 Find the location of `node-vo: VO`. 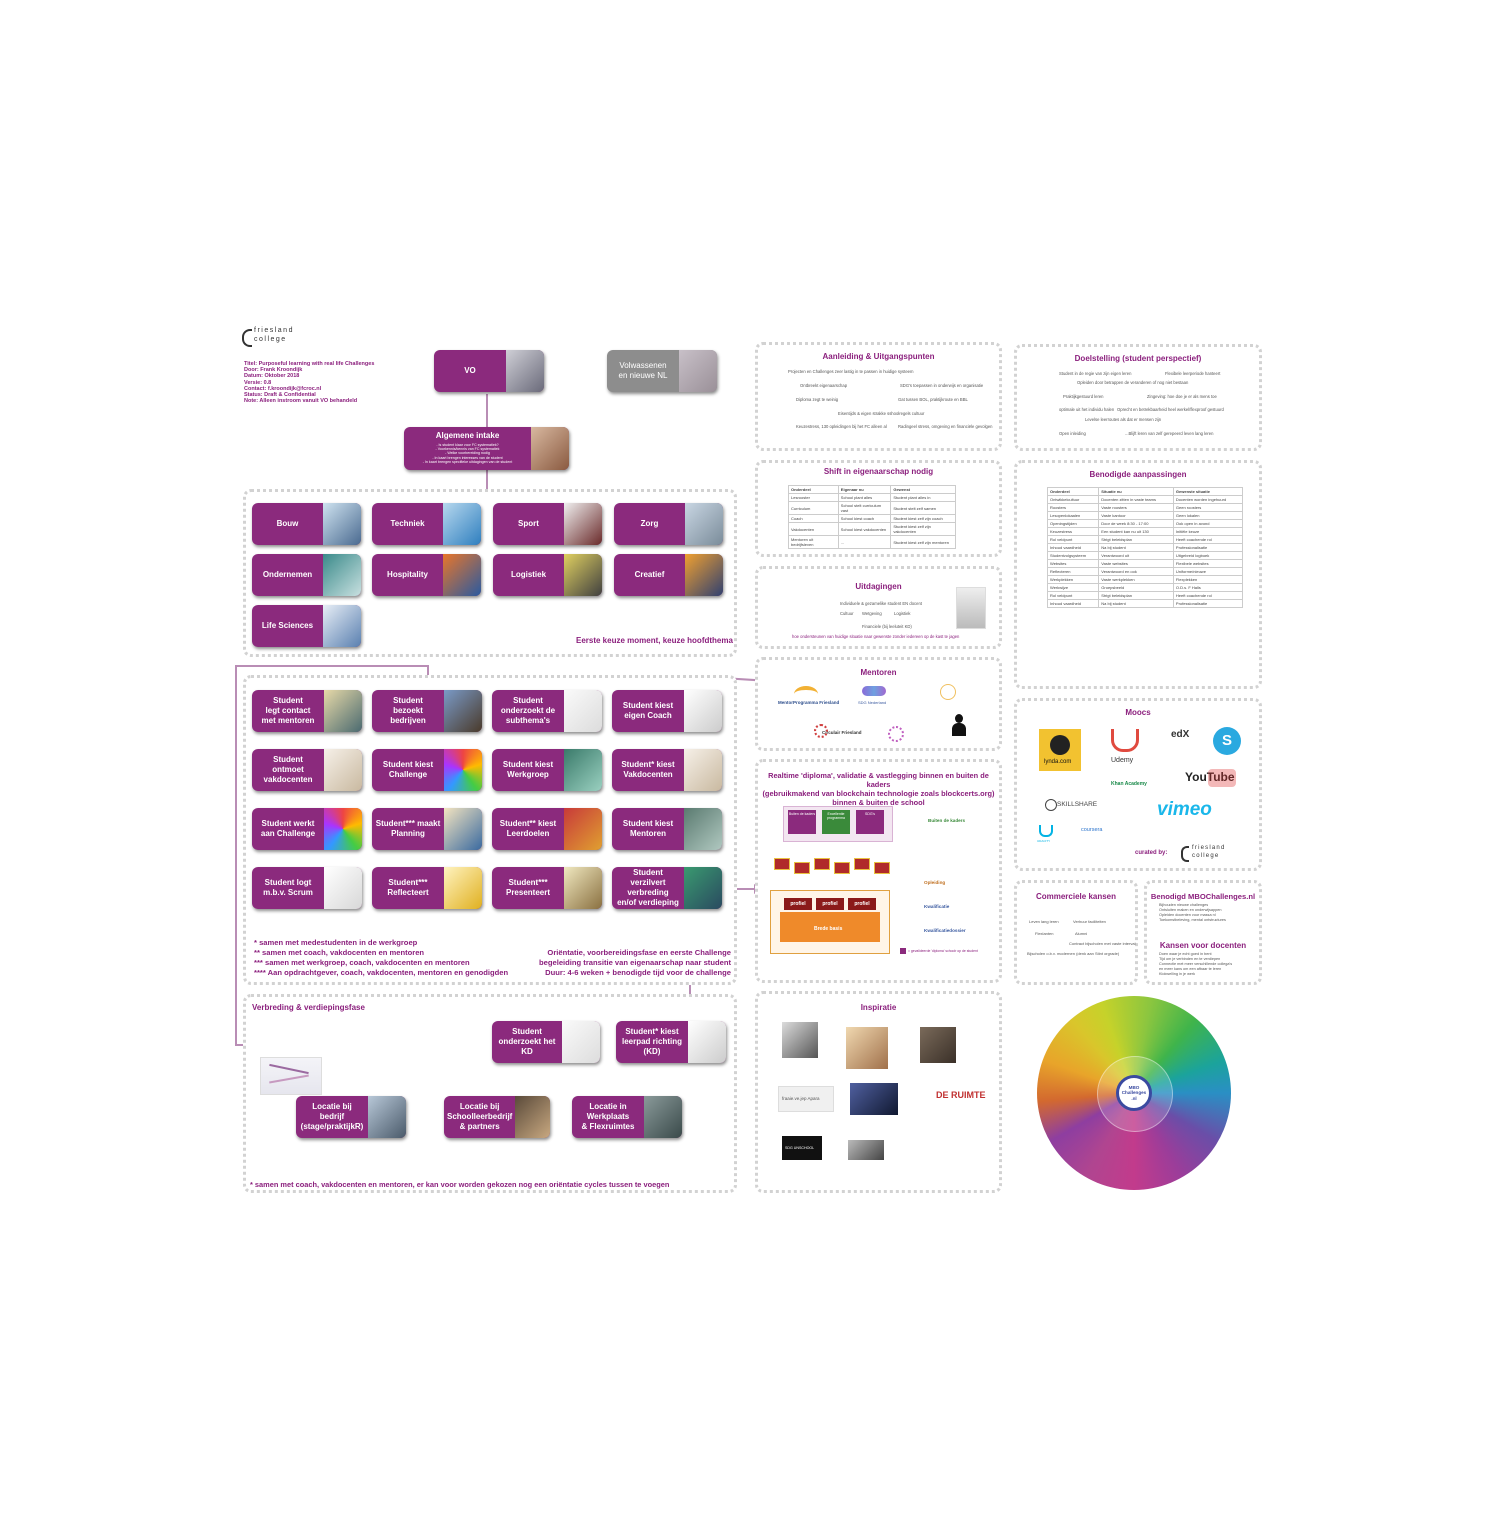

node-vo: VO is located at coordinates (489, 371).